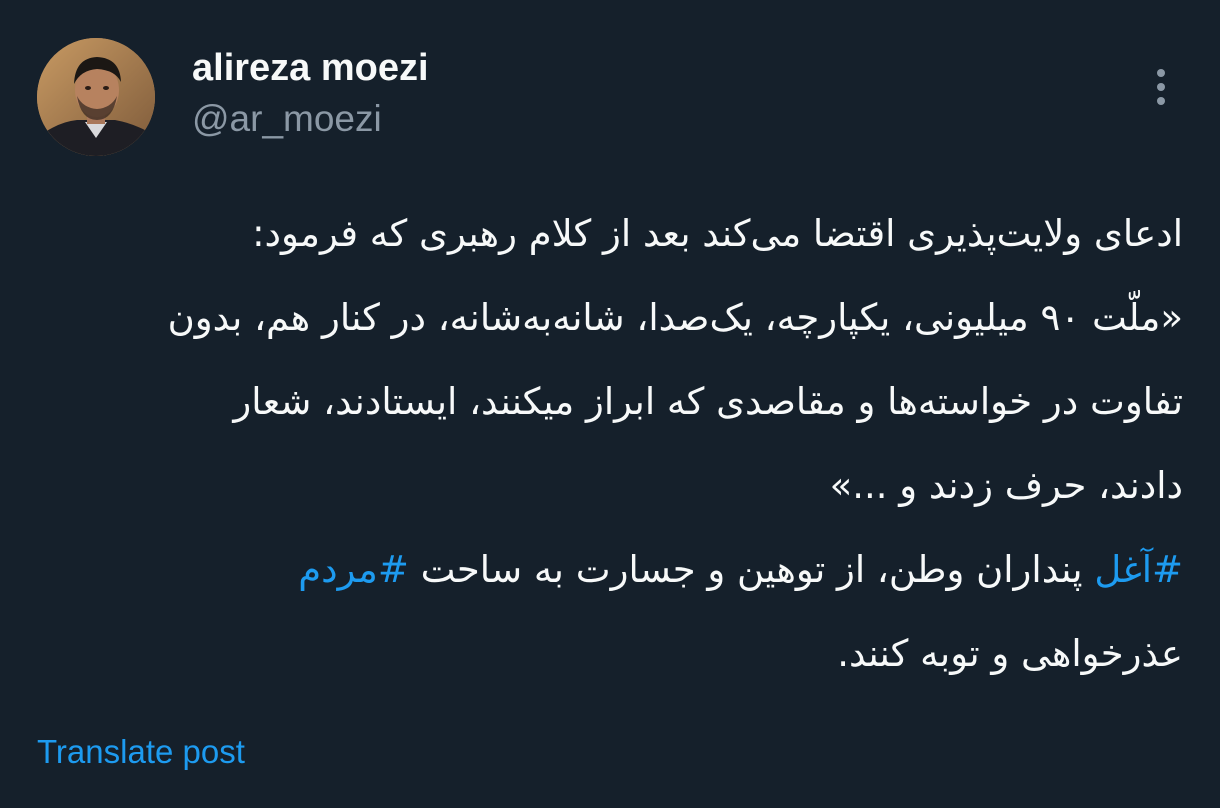 The width and height of the screenshot is (1220, 808). What do you see at coordinates (1138, 569) in the screenshot?
I see `hashtag-link: #آغل` at bounding box center [1138, 569].